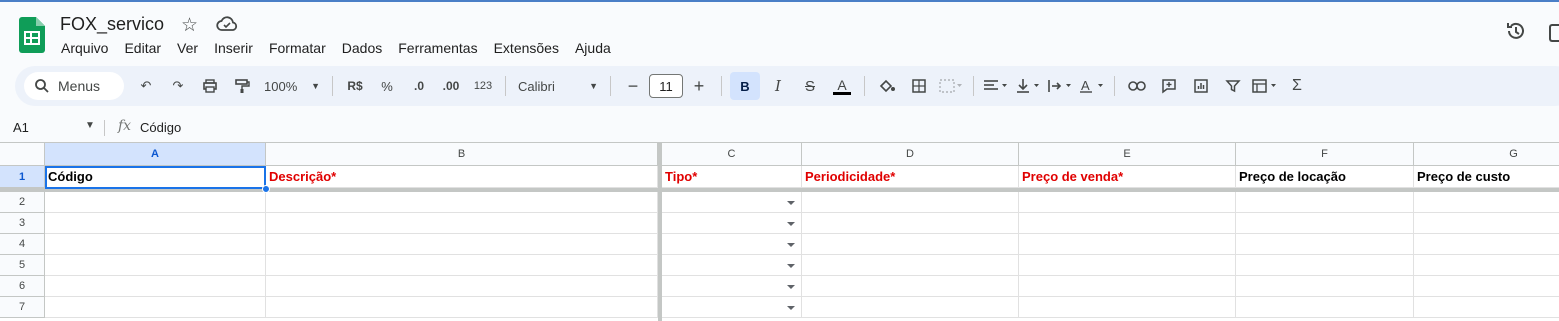  Describe the element at coordinates (462, 265) in the screenshot. I see `cell-b5` at that location.